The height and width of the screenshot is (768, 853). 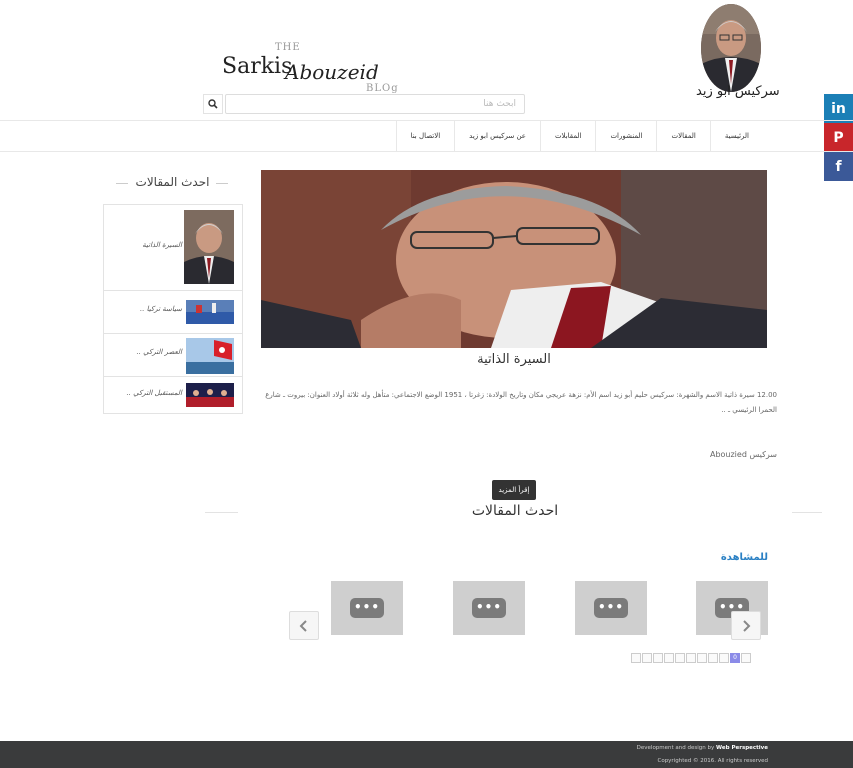 I want to click on sidebar-header: احدث المقالات, so click(x=172, y=183).